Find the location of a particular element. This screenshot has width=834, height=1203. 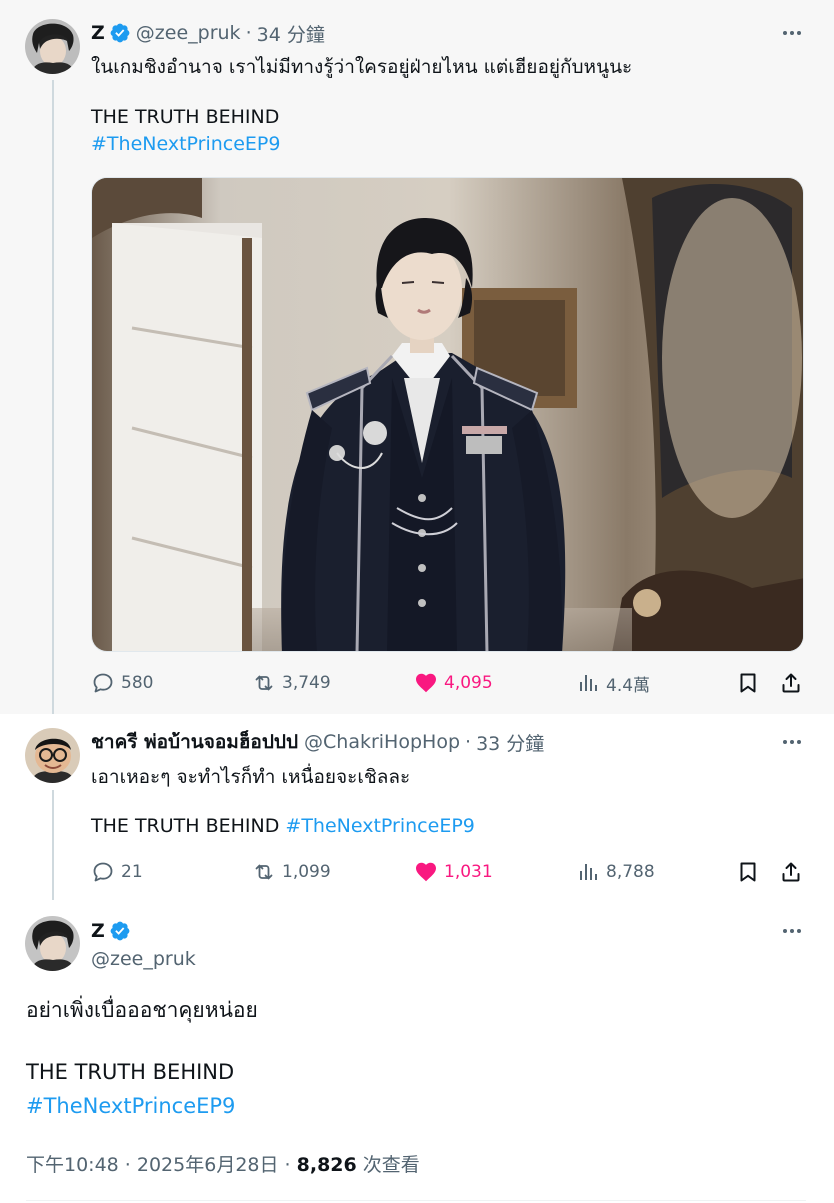

tweet-1-actions: 580 3,749 4,095 4.4萬 is located at coordinates (448, 683).